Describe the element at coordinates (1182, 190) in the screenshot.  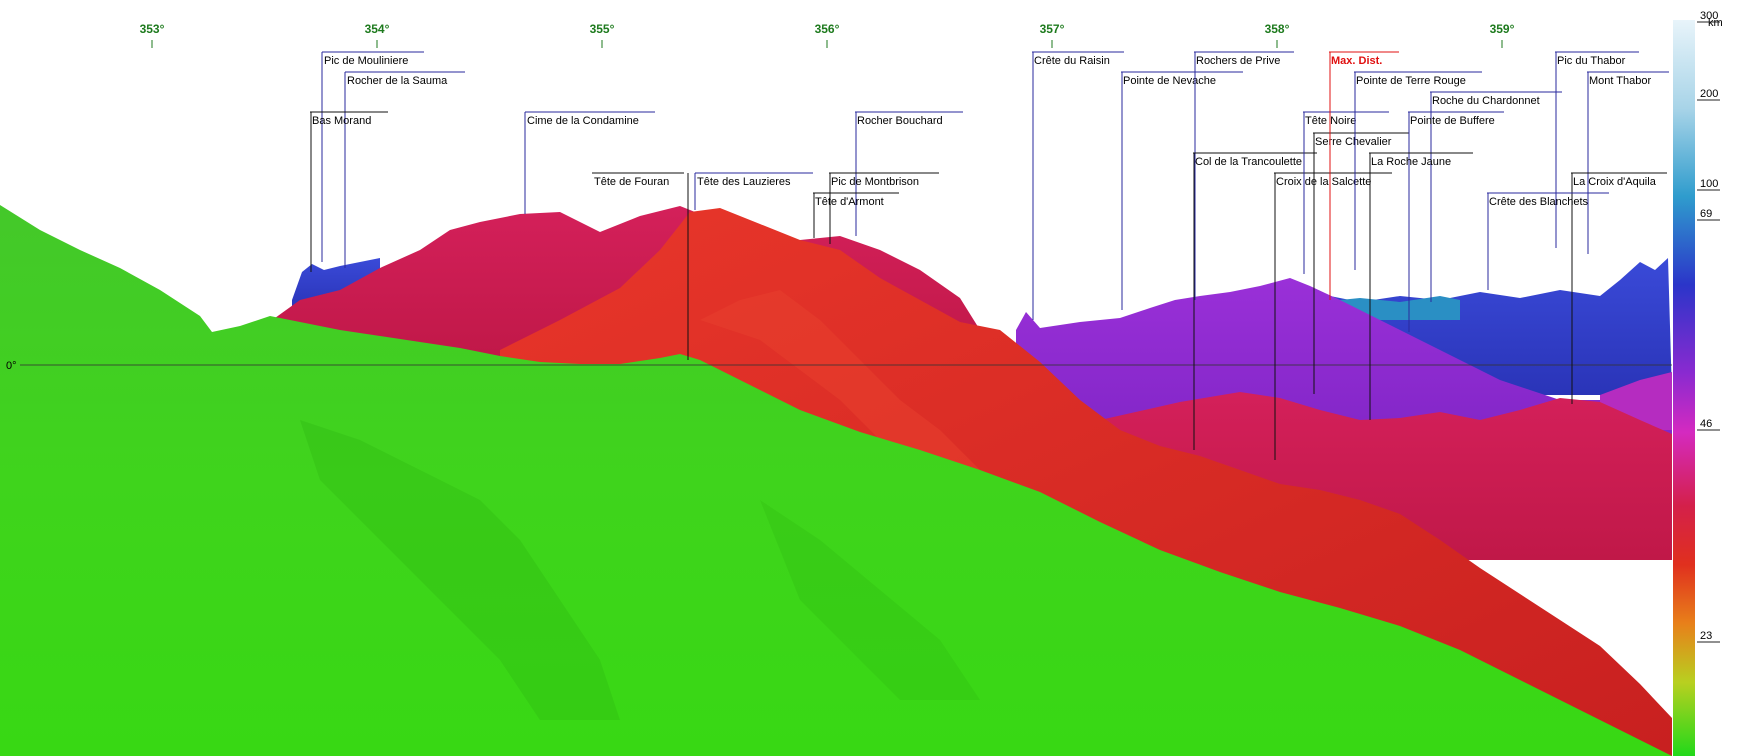
I see `peak-label: Pointe de Nevache` at that location.